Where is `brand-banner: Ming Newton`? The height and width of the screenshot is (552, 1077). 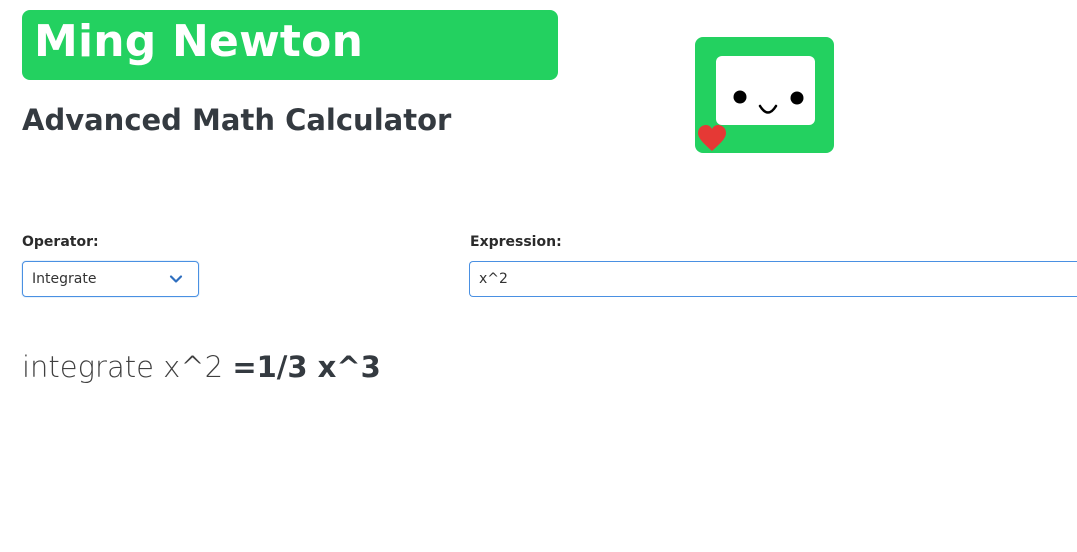 brand-banner: Ming Newton is located at coordinates (290, 45).